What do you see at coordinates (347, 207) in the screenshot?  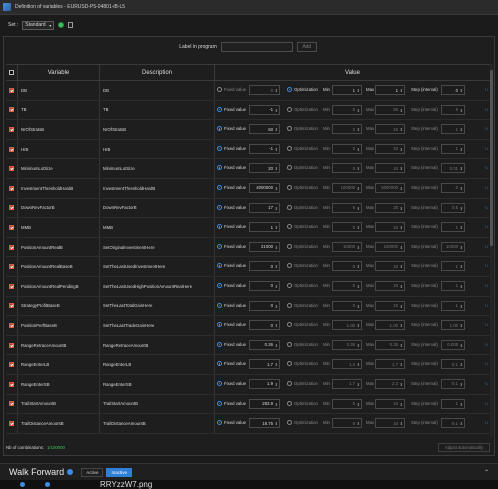 I see `min-input: 5` at bounding box center [347, 207].